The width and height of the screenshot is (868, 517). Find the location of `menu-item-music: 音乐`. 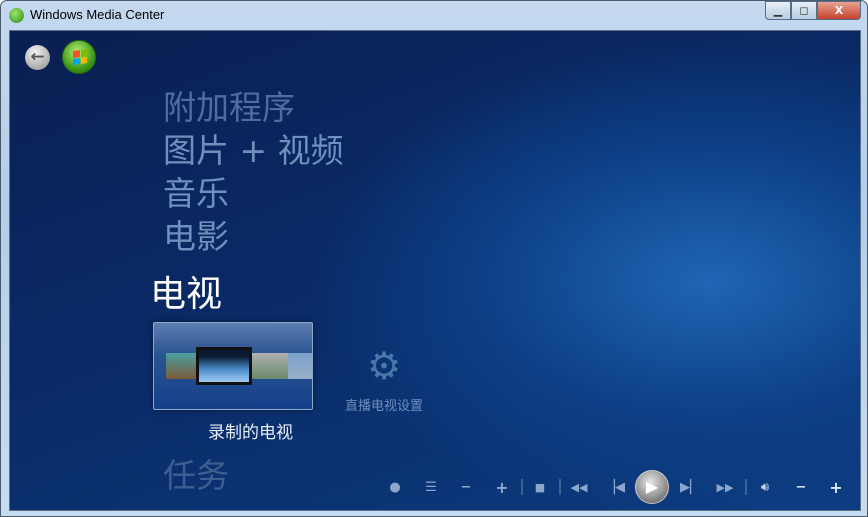

menu-item-music: 音乐 is located at coordinates (196, 193).